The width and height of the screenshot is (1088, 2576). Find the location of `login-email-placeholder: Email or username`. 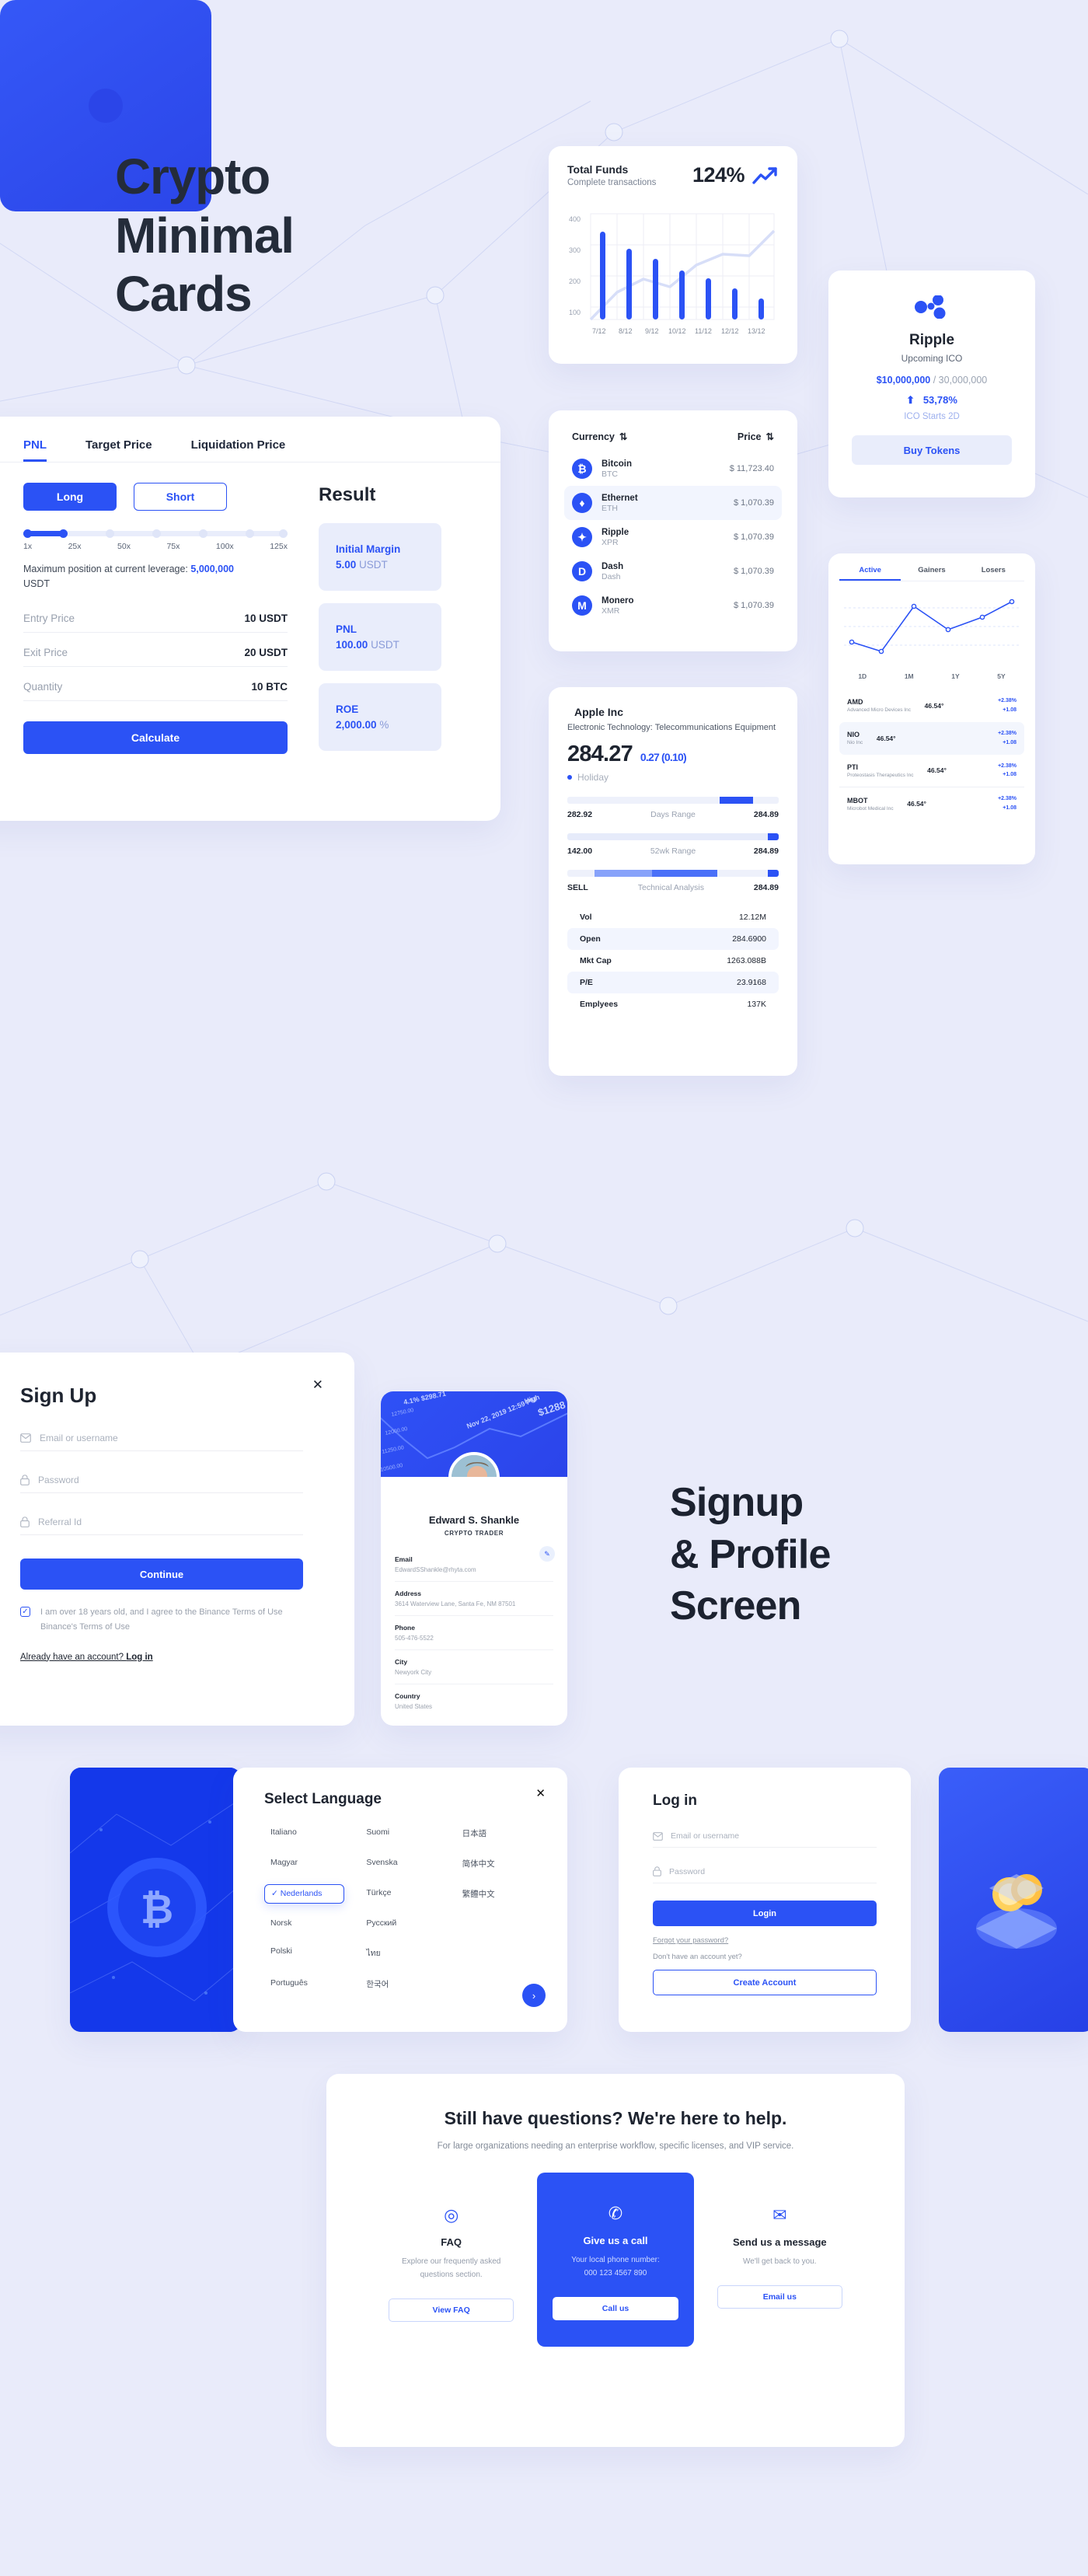

login-email-placeholder: Email or username is located at coordinates (706, 1836).